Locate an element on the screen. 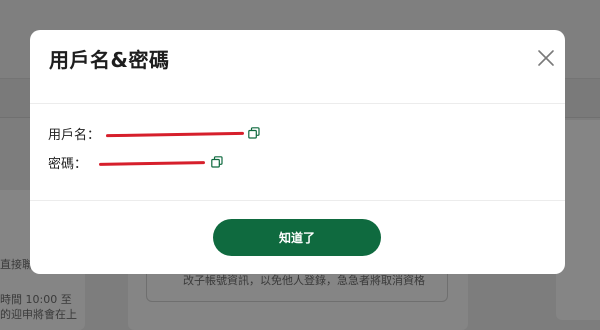 This screenshot has width=600, height=330. background-left-text: 的迎申將會在上 is located at coordinates (38, 314).